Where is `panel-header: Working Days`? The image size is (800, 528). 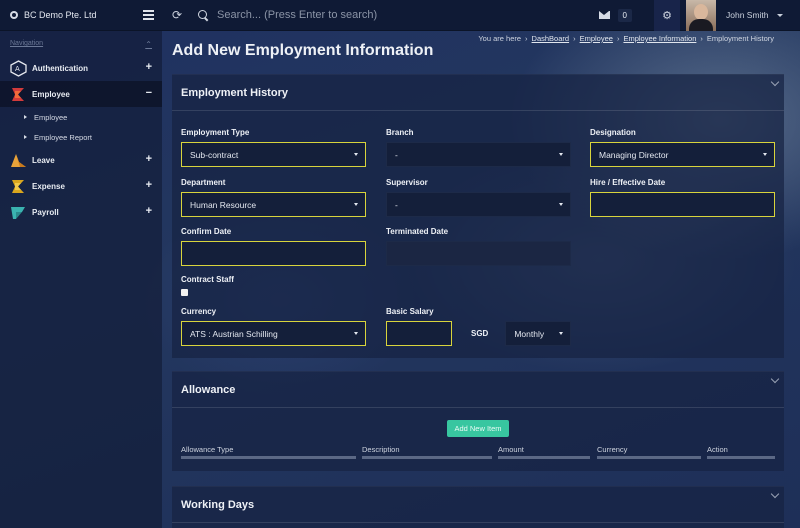 panel-header: Working Days is located at coordinates (478, 505).